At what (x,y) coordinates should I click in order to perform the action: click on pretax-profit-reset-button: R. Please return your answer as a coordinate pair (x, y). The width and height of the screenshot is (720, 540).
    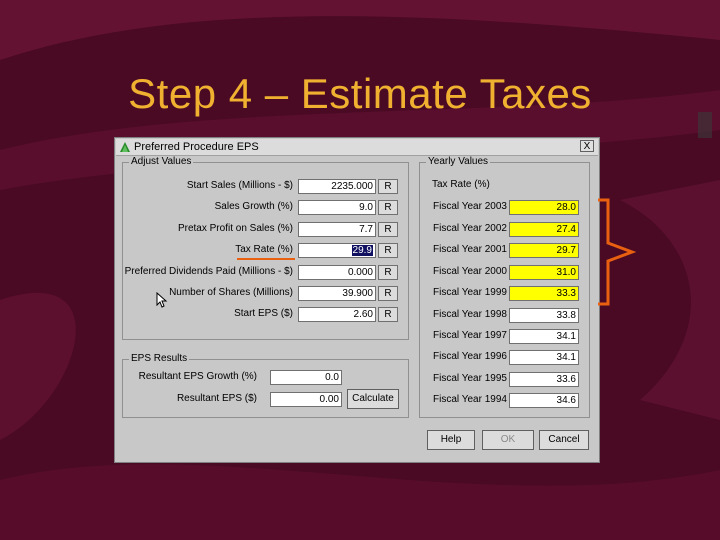
    Looking at the image, I should click on (388, 229).